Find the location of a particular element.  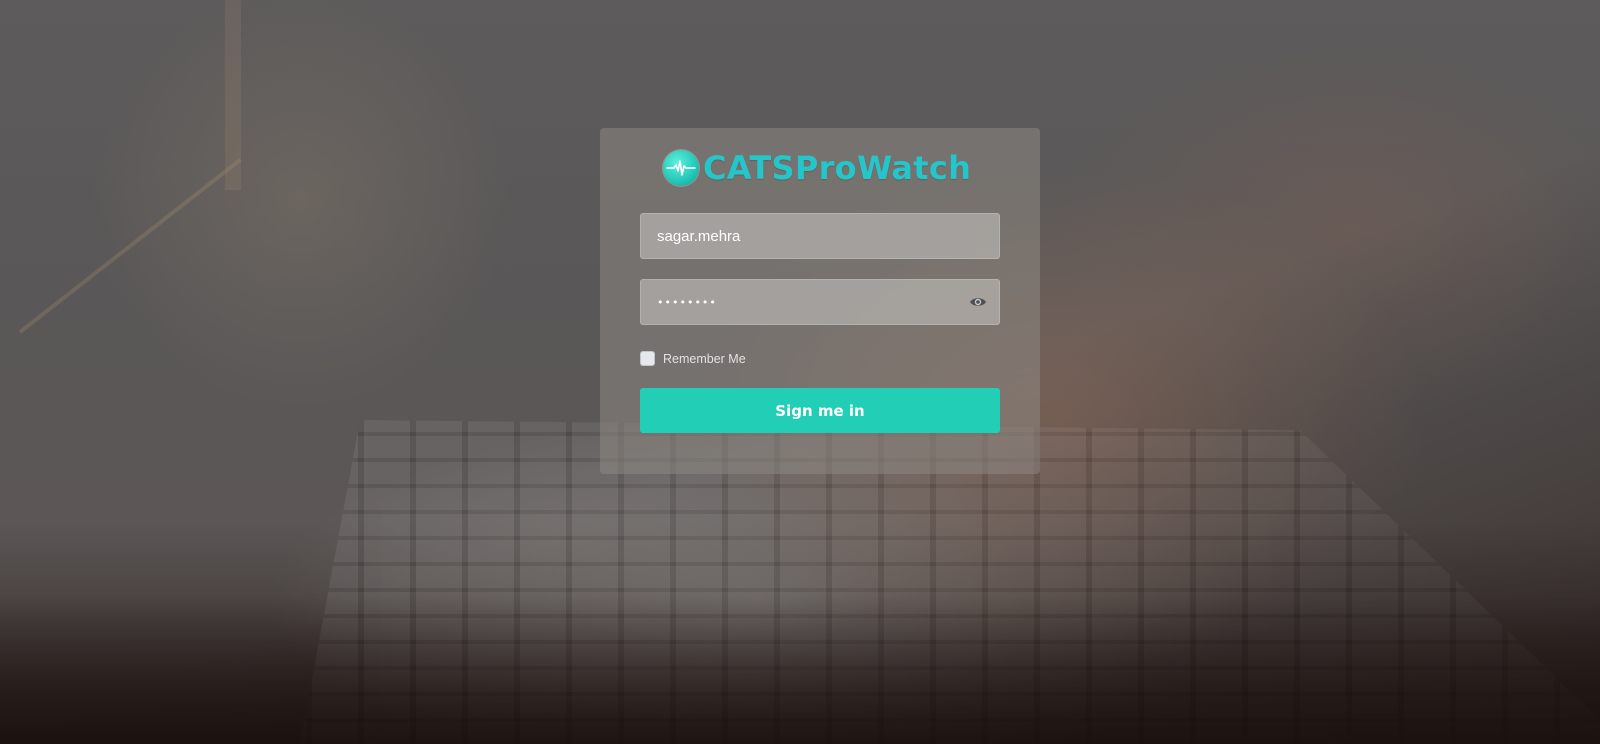

sign-in-button: Sign me in is located at coordinates (820, 410).